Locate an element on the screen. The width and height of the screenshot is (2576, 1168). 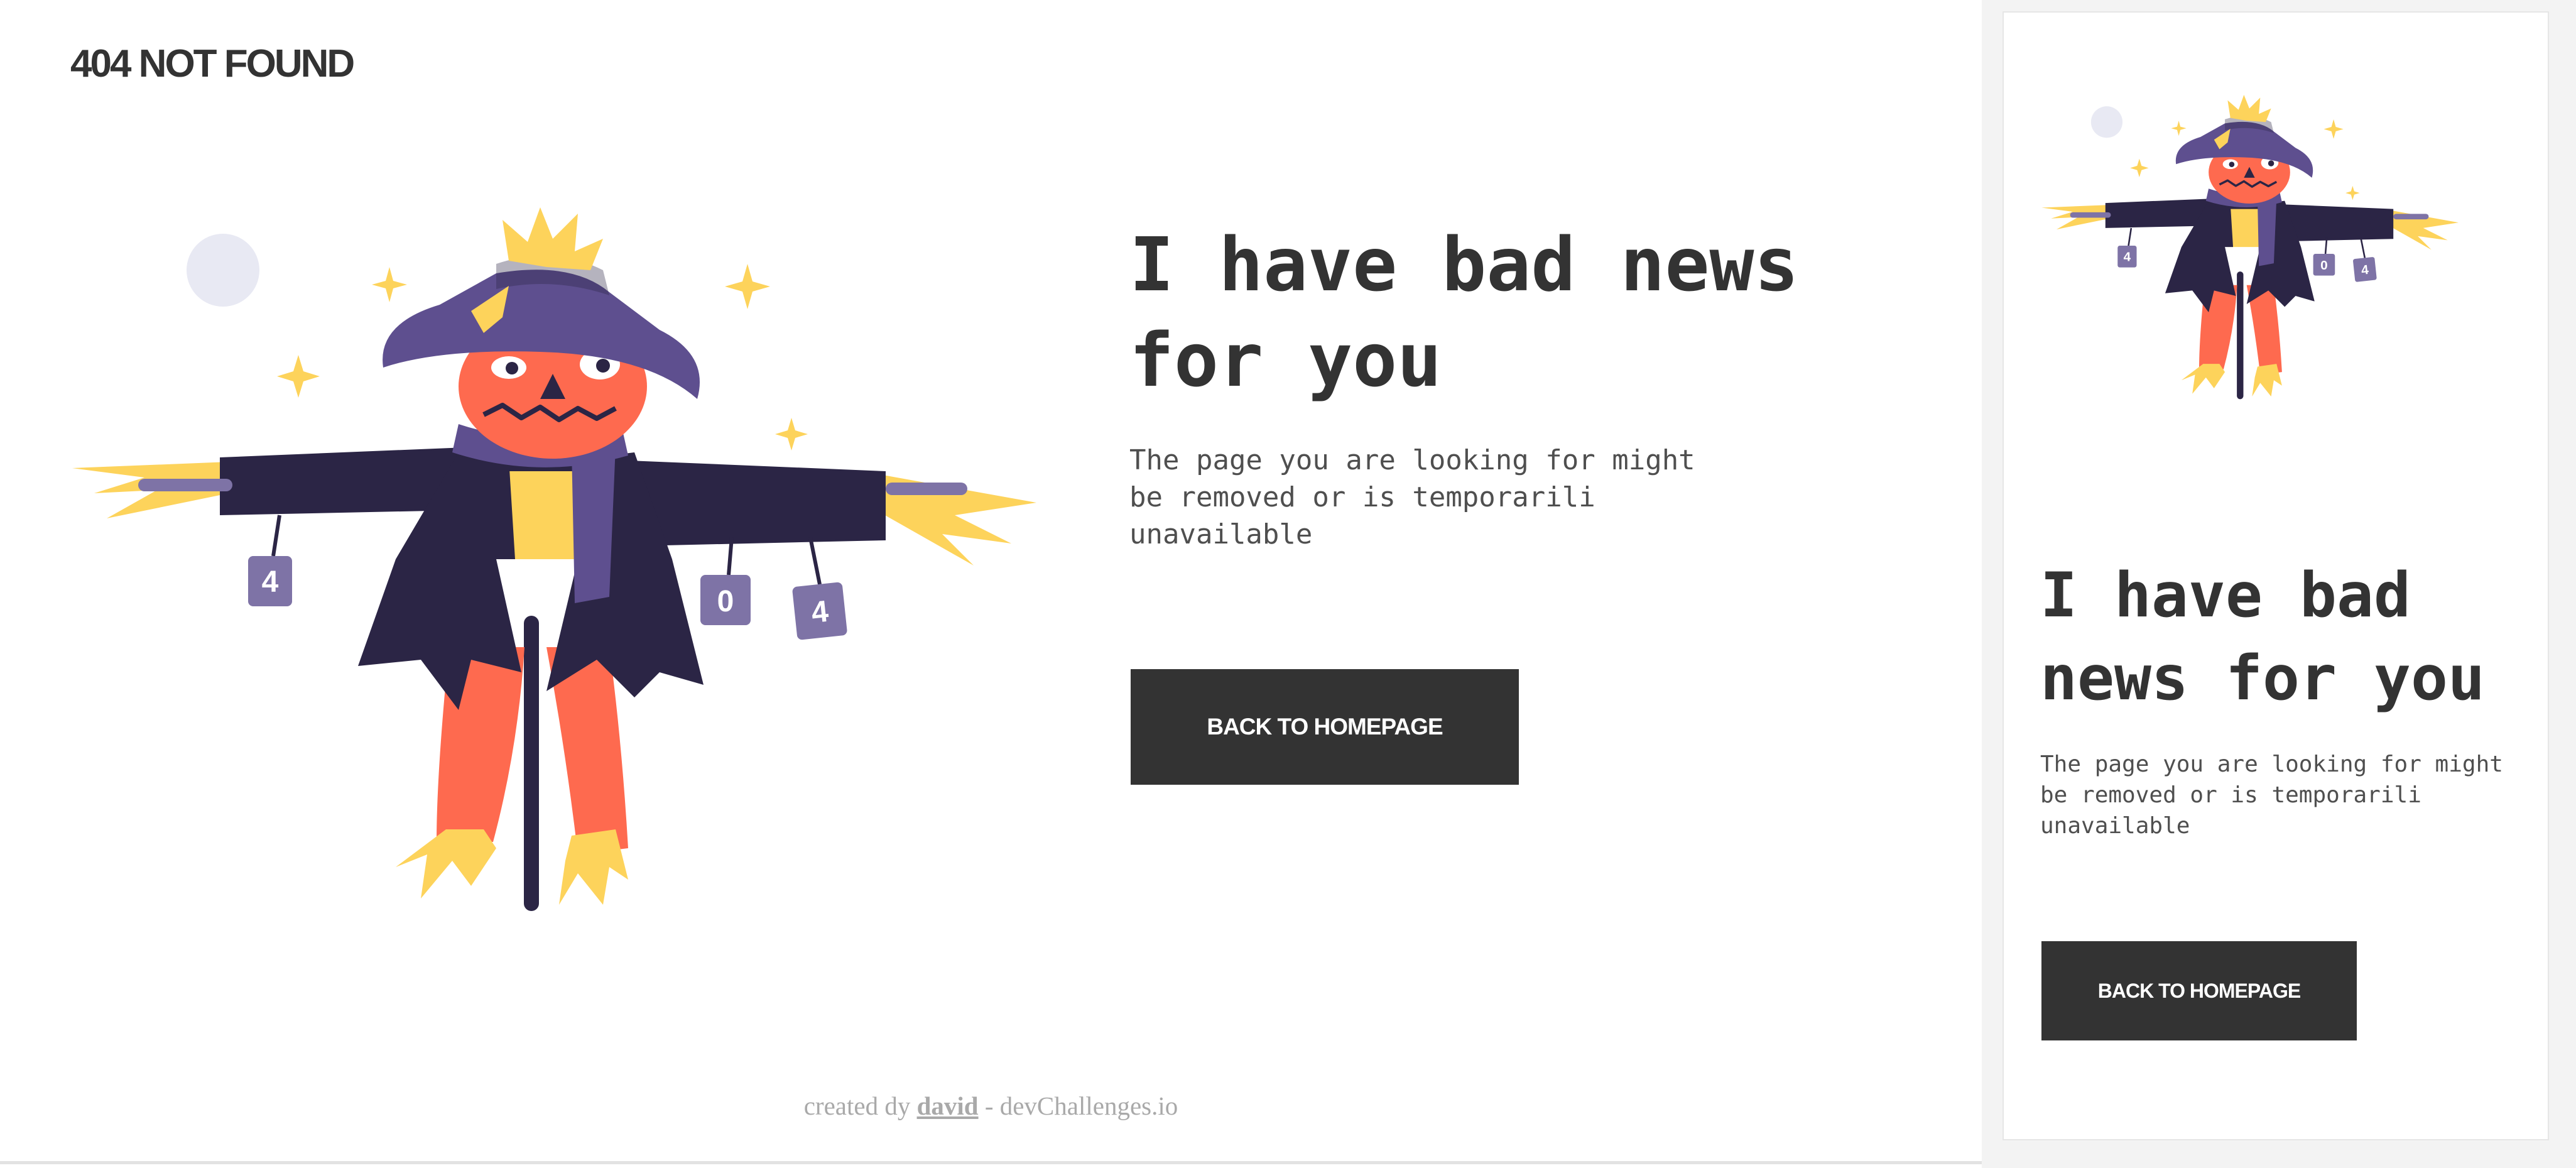
mobile-back-to-homepage-button: BACK TO HOMEPAGE is located at coordinates (2199, 991).